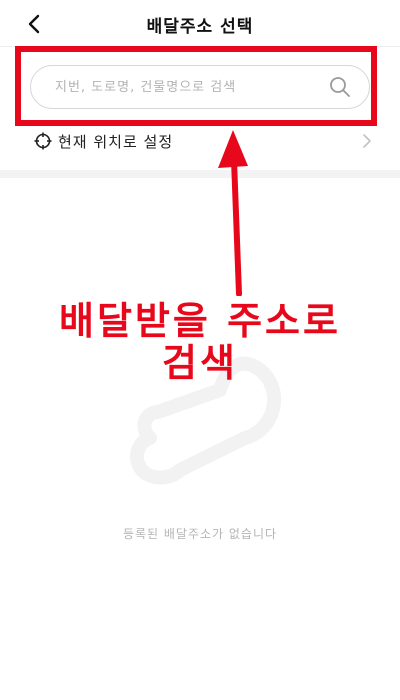 The image size is (400, 700). What do you see at coordinates (200, 534) in the screenshot?
I see `empty-state-message: 등록된 배달주소가 없습니다` at bounding box center [200, 534].